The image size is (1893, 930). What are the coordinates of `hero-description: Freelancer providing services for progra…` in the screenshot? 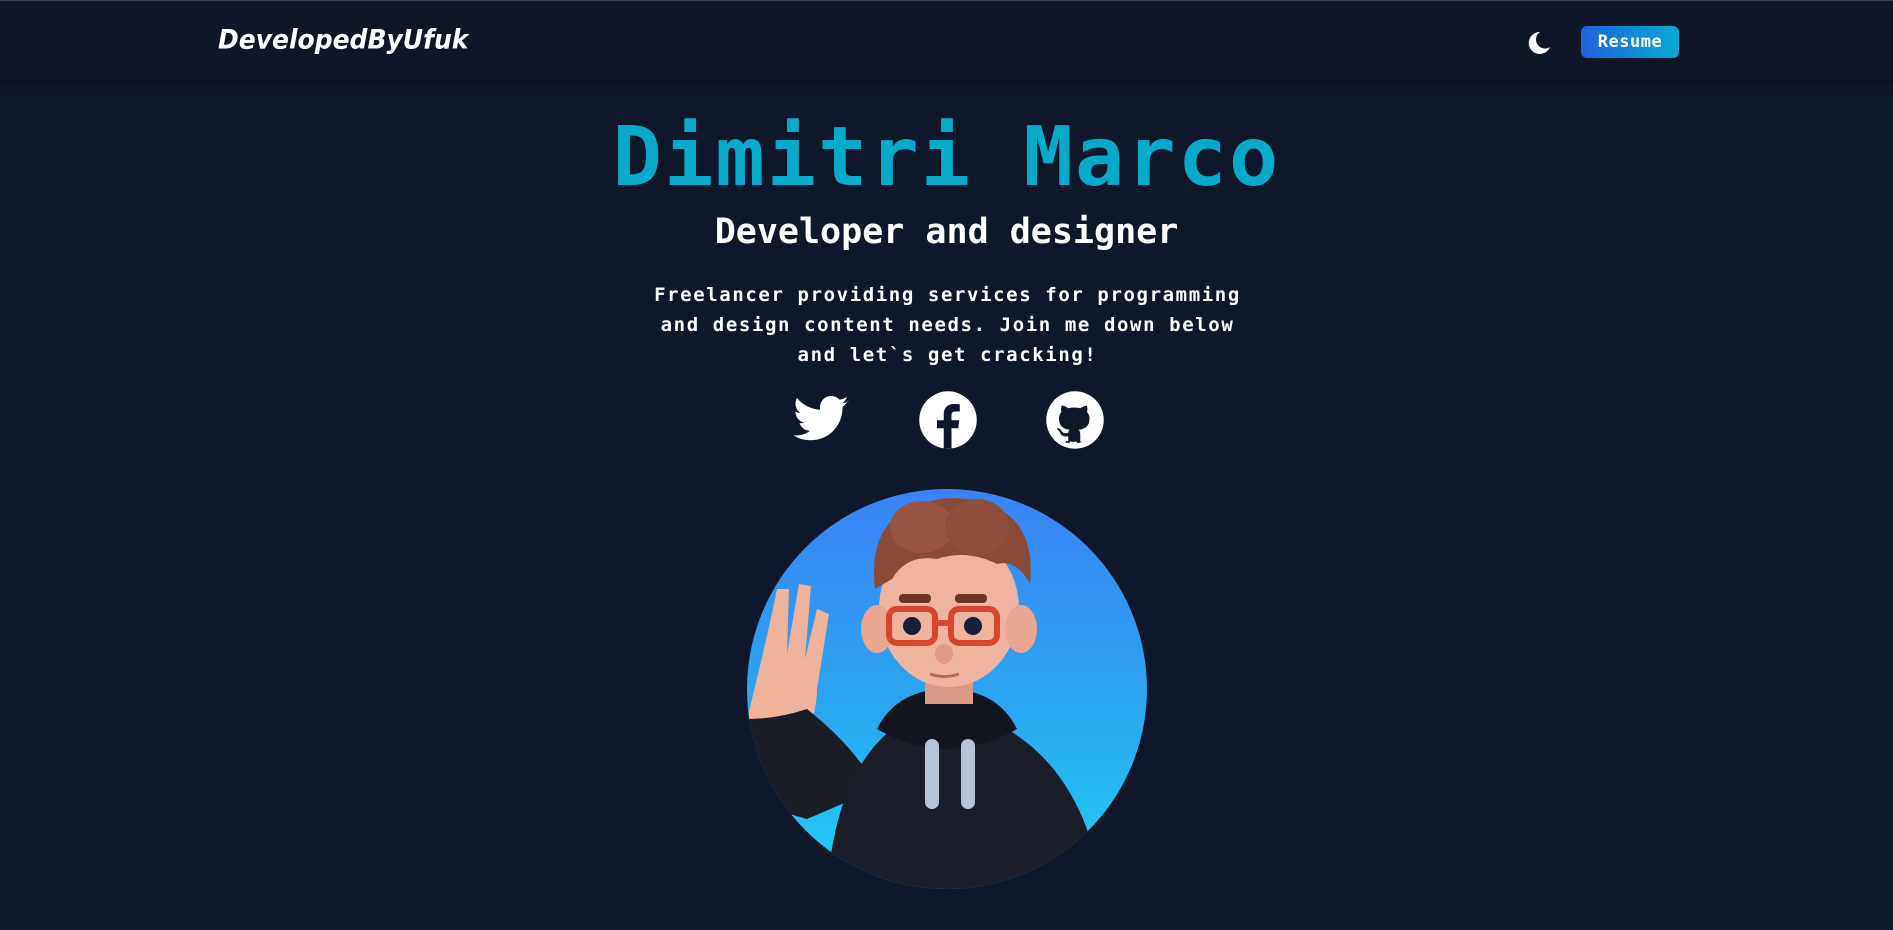 It's located at (947, 325).